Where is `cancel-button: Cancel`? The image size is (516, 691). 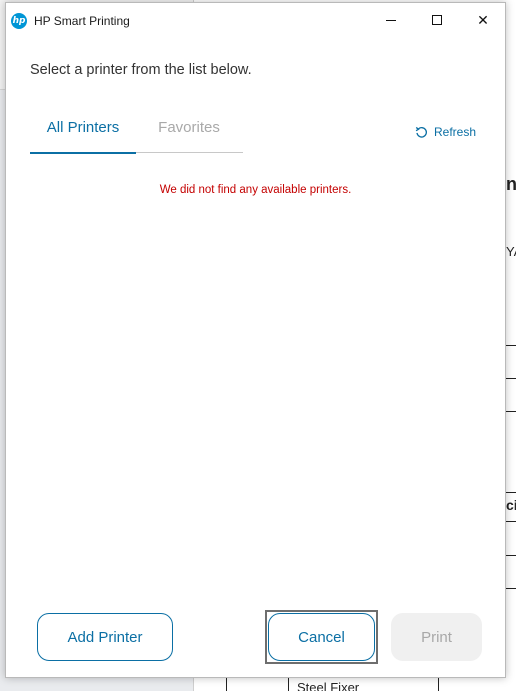 cancel-button: Cancel is located at coordinates (321, 637).